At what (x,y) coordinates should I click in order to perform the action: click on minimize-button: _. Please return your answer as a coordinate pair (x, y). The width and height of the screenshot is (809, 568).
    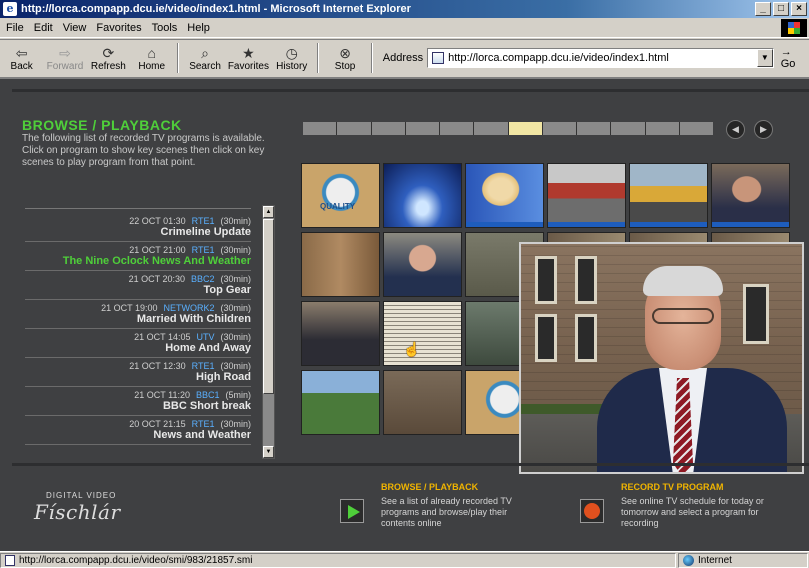
    Looking at the image, I should click on (763, 9).